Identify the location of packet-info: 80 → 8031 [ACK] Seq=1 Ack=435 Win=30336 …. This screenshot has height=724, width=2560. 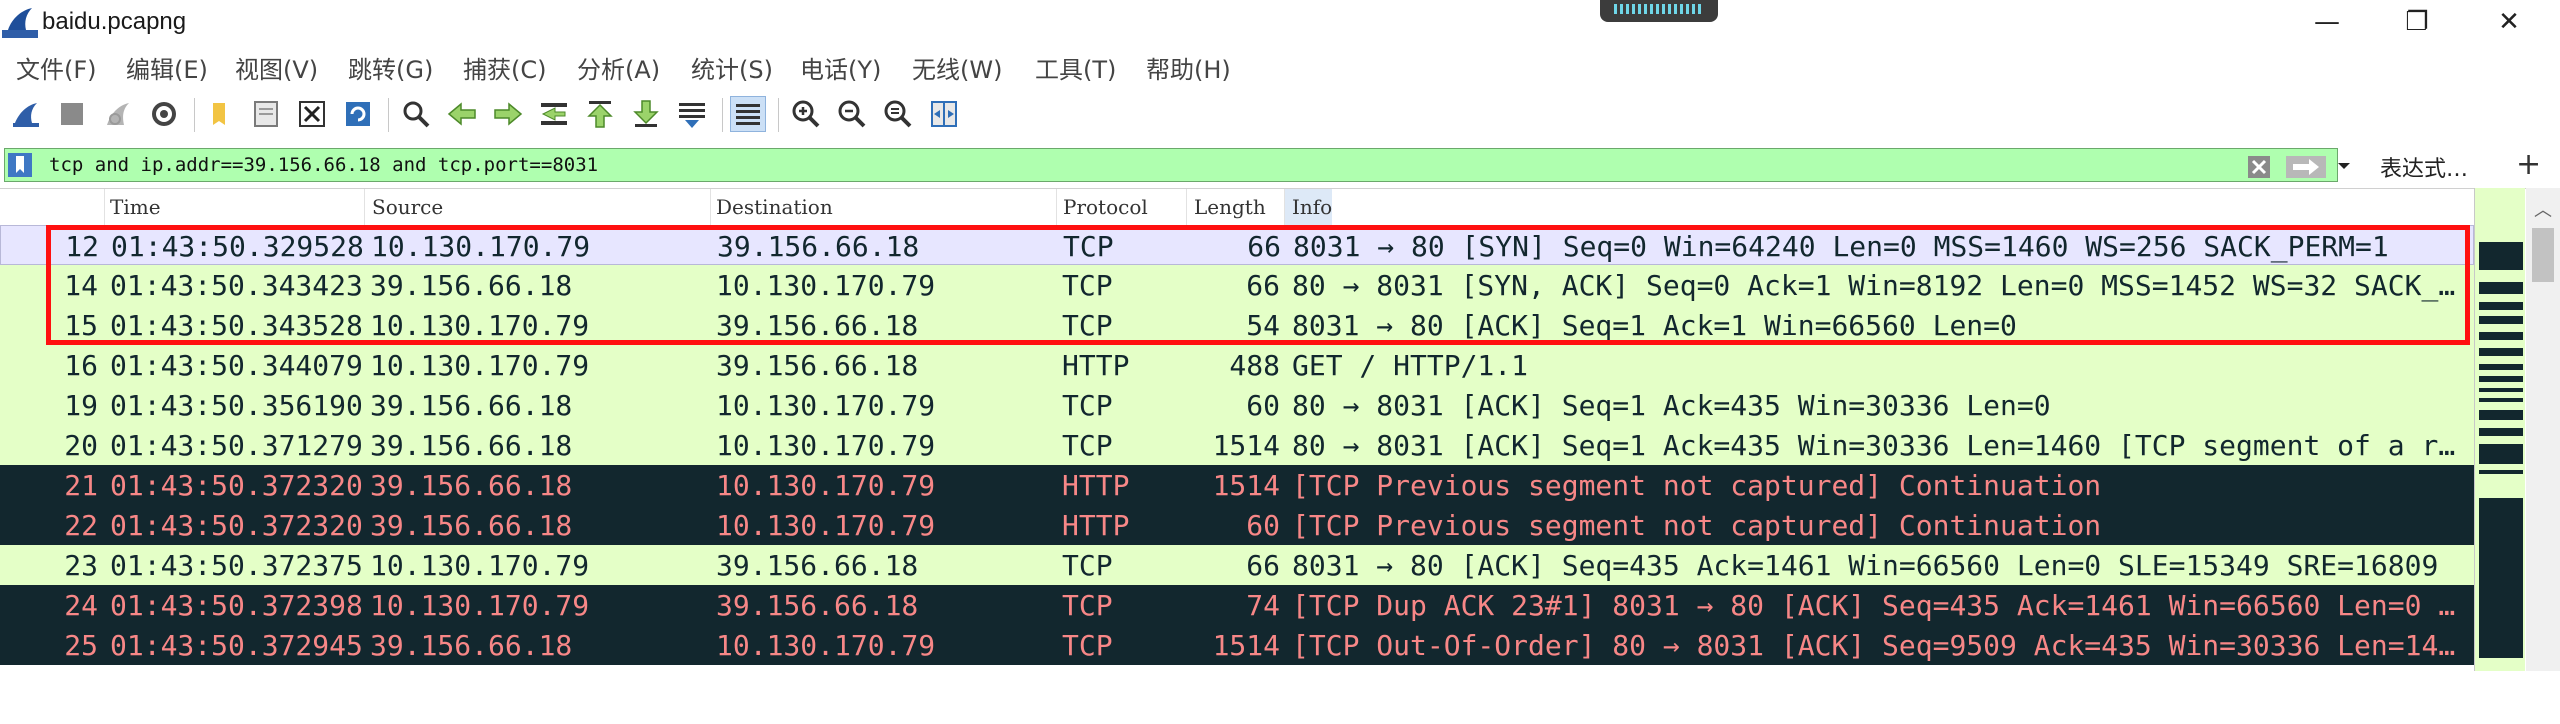
(1671, 405).